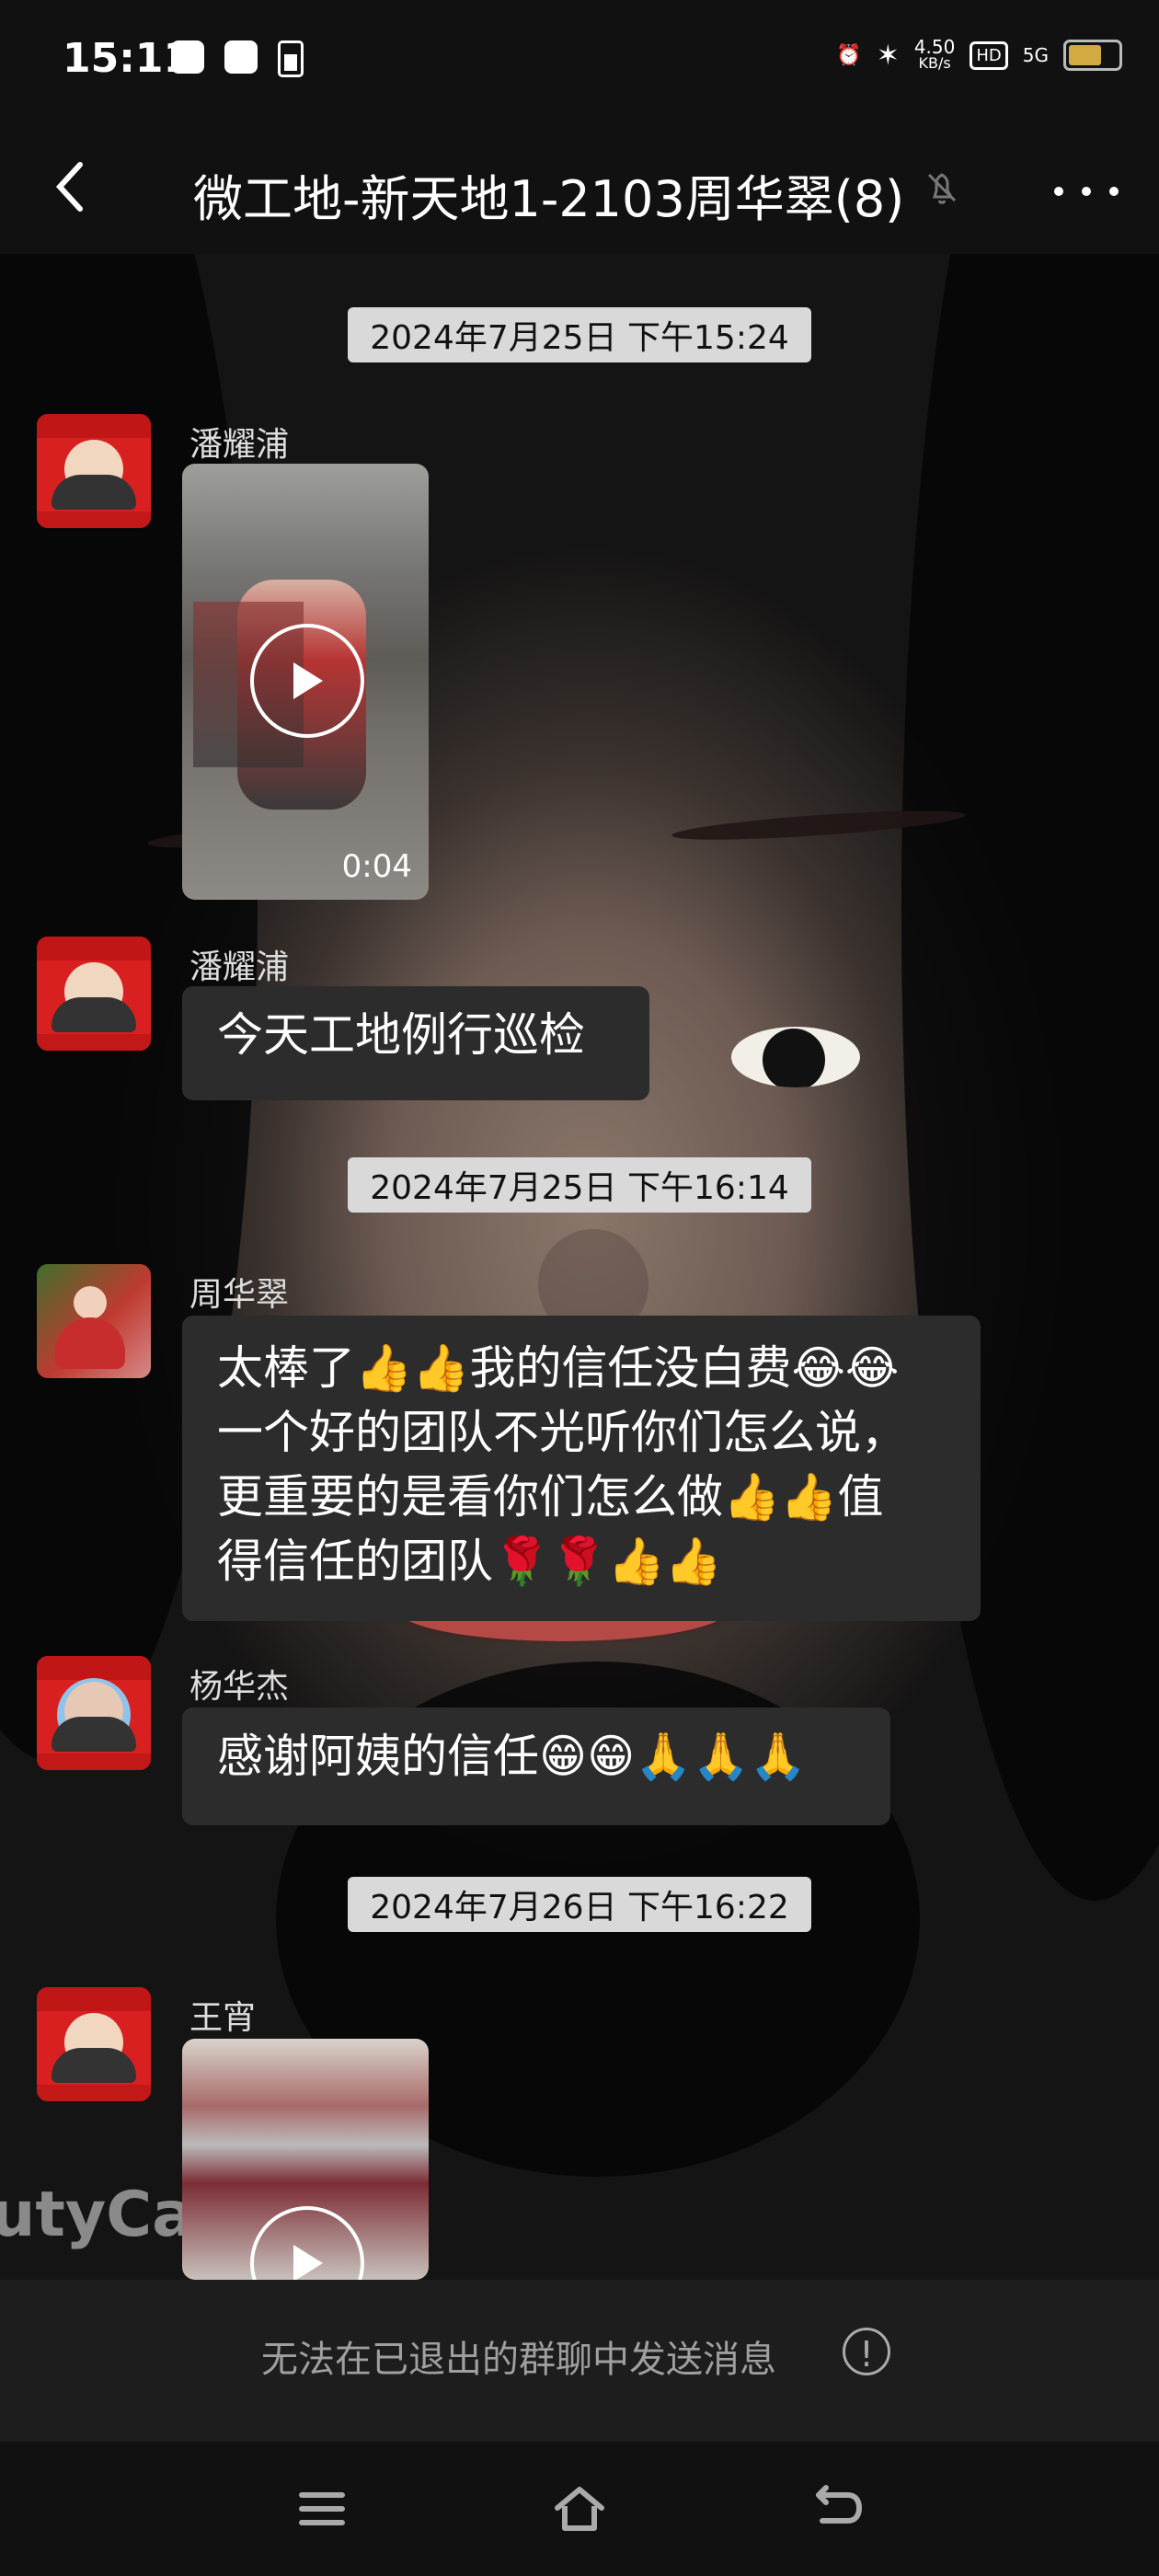  I want to click on chat-title: 微工地-新天地1-2103周华翠(8), so click(549, 199).